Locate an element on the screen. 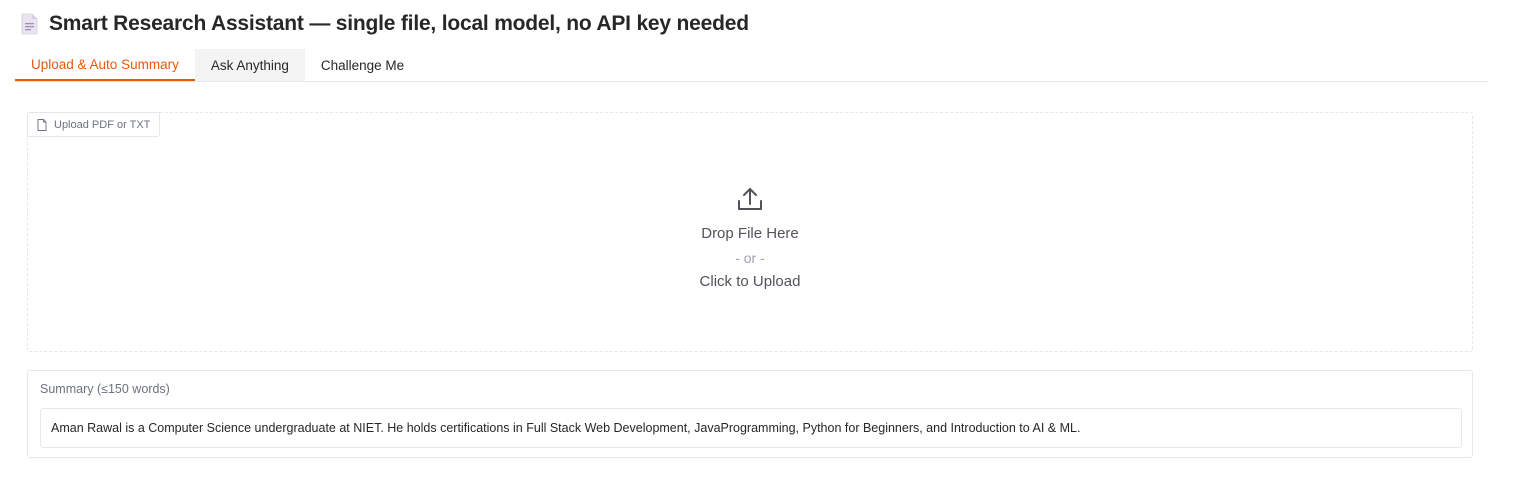 The width and height of the screenshot is (1516, 482). drop-file-text: Drop File Here is located at coordinates (750, 233).